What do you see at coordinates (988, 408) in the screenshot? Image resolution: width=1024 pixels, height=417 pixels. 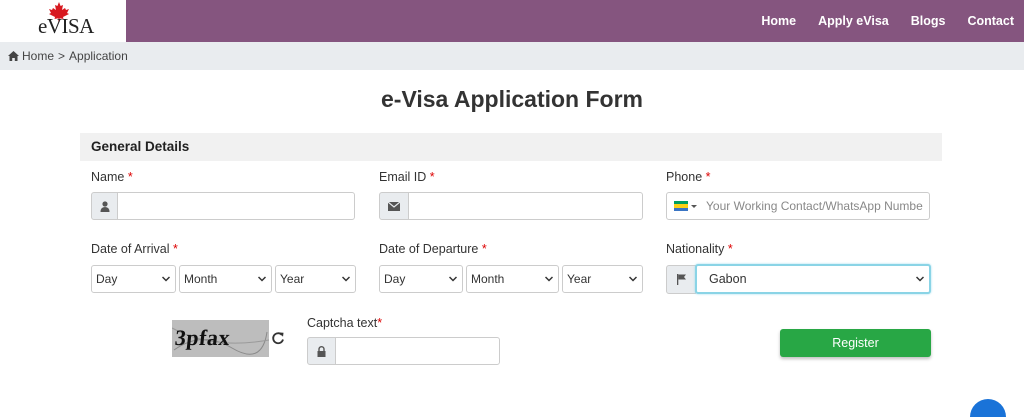 I see `chat-icon` at bounding box center [988, 408].